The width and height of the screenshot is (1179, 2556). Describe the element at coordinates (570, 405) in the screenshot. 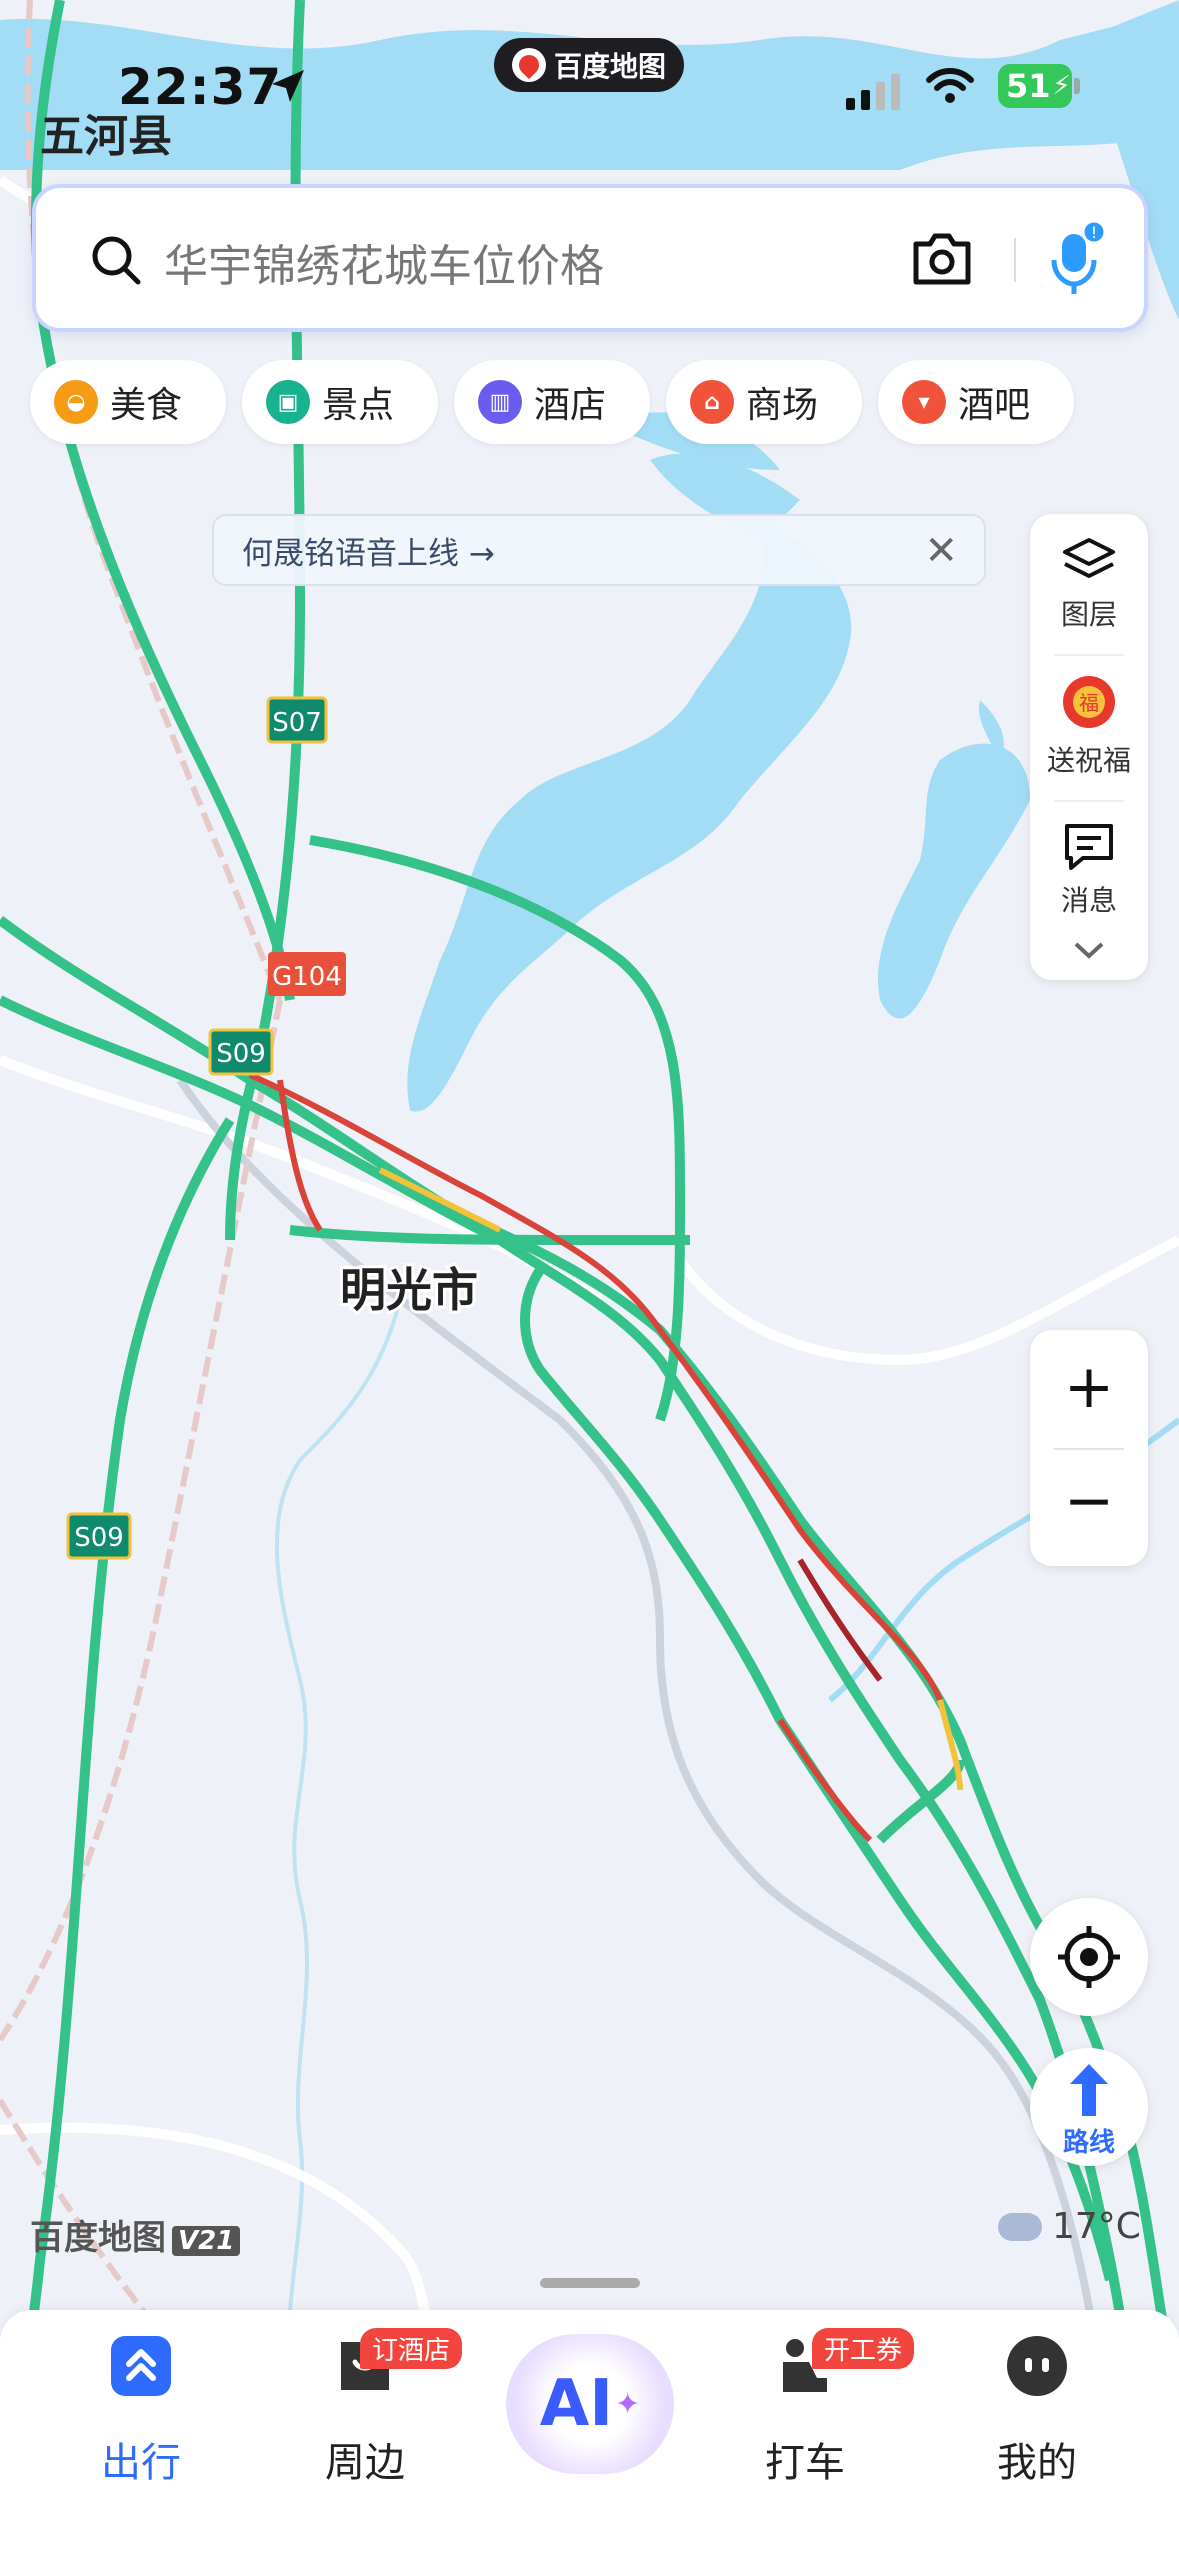

I see `category-label: 酒店` at that location.